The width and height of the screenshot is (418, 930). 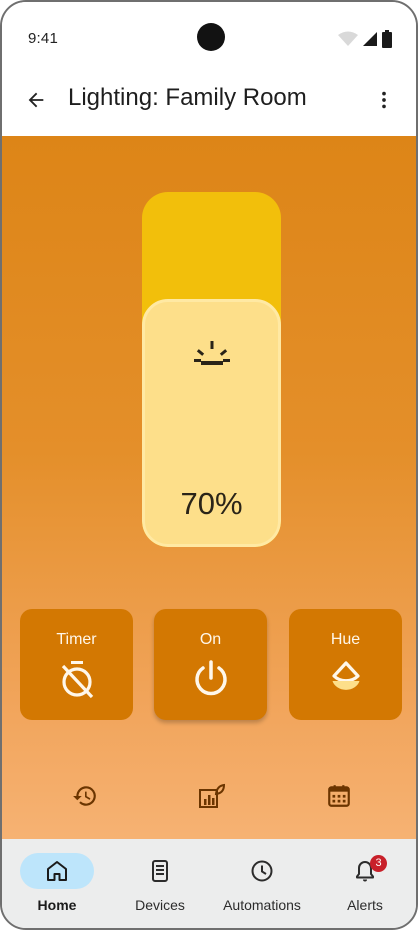 What do you see at coordinates (345, 639) in the screenshot?
I see `hue-label: Hue` at bounding box center [345, 639].